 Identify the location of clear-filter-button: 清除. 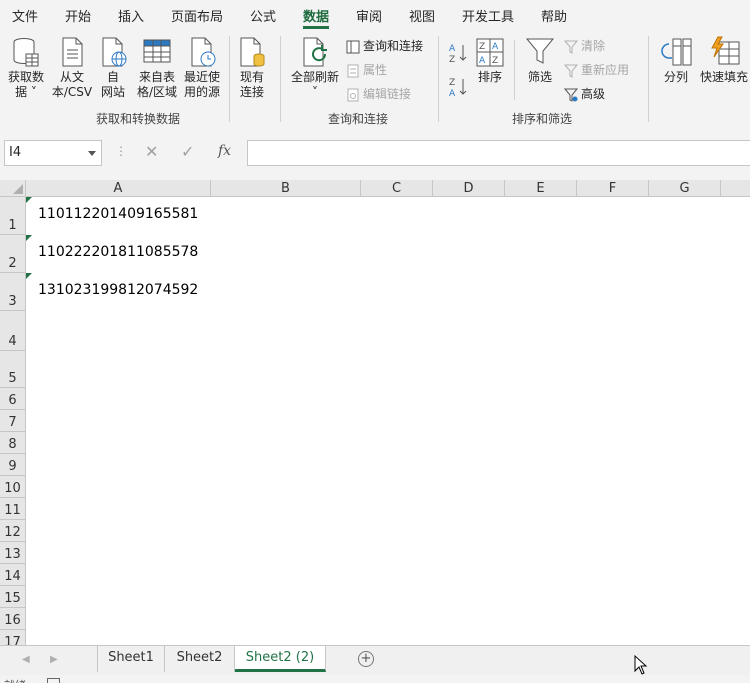
(584, 46).